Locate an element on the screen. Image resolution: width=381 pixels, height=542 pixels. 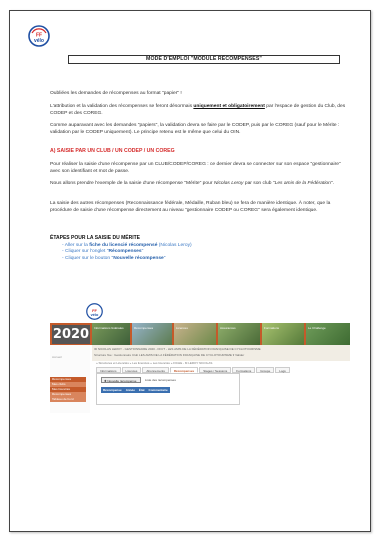
example-club-name: Les amis de la Fédération is located at coordinates (302, 183).